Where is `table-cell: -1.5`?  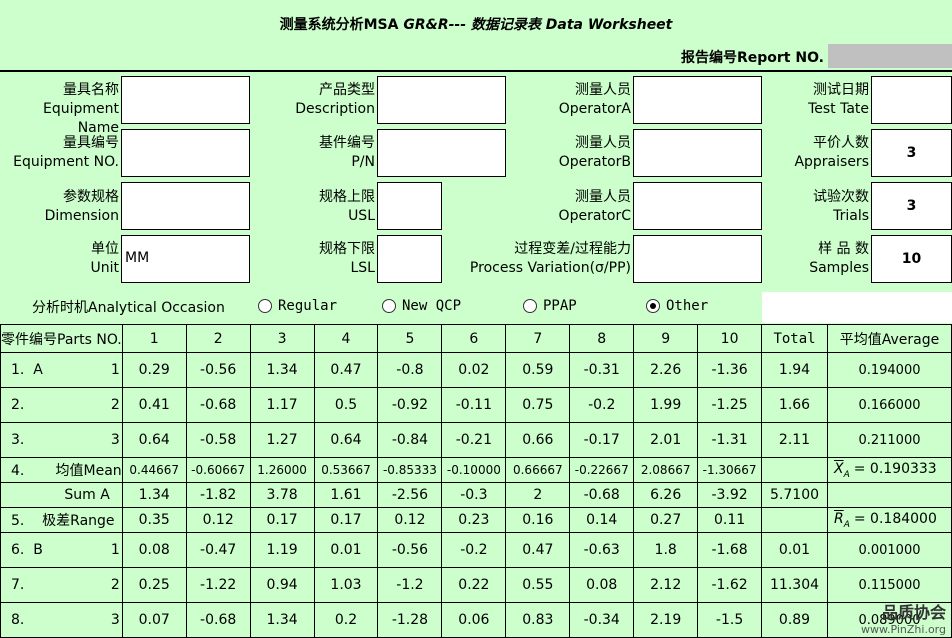
table-cell: -1.5 is located at coordinates (730, 620).